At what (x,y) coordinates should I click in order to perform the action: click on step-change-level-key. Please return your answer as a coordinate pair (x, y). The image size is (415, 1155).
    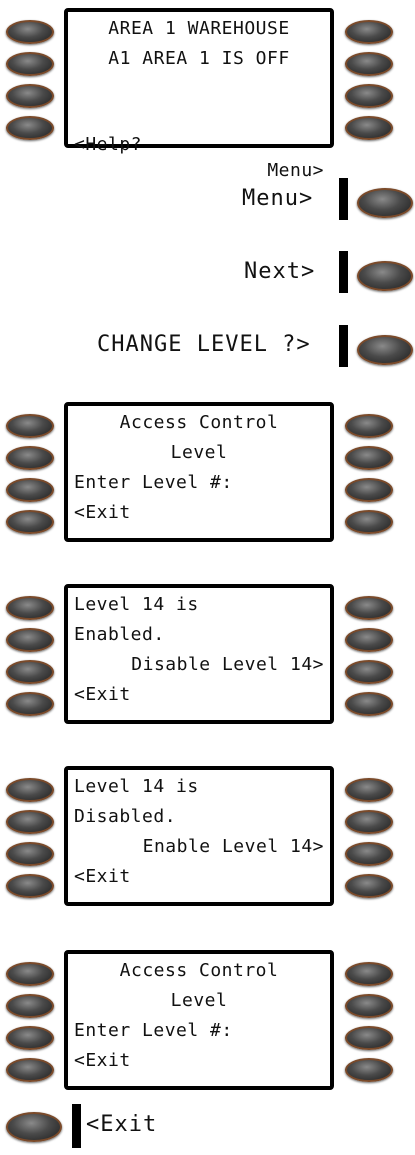
    Looking at the image, I should click on (385, 350).